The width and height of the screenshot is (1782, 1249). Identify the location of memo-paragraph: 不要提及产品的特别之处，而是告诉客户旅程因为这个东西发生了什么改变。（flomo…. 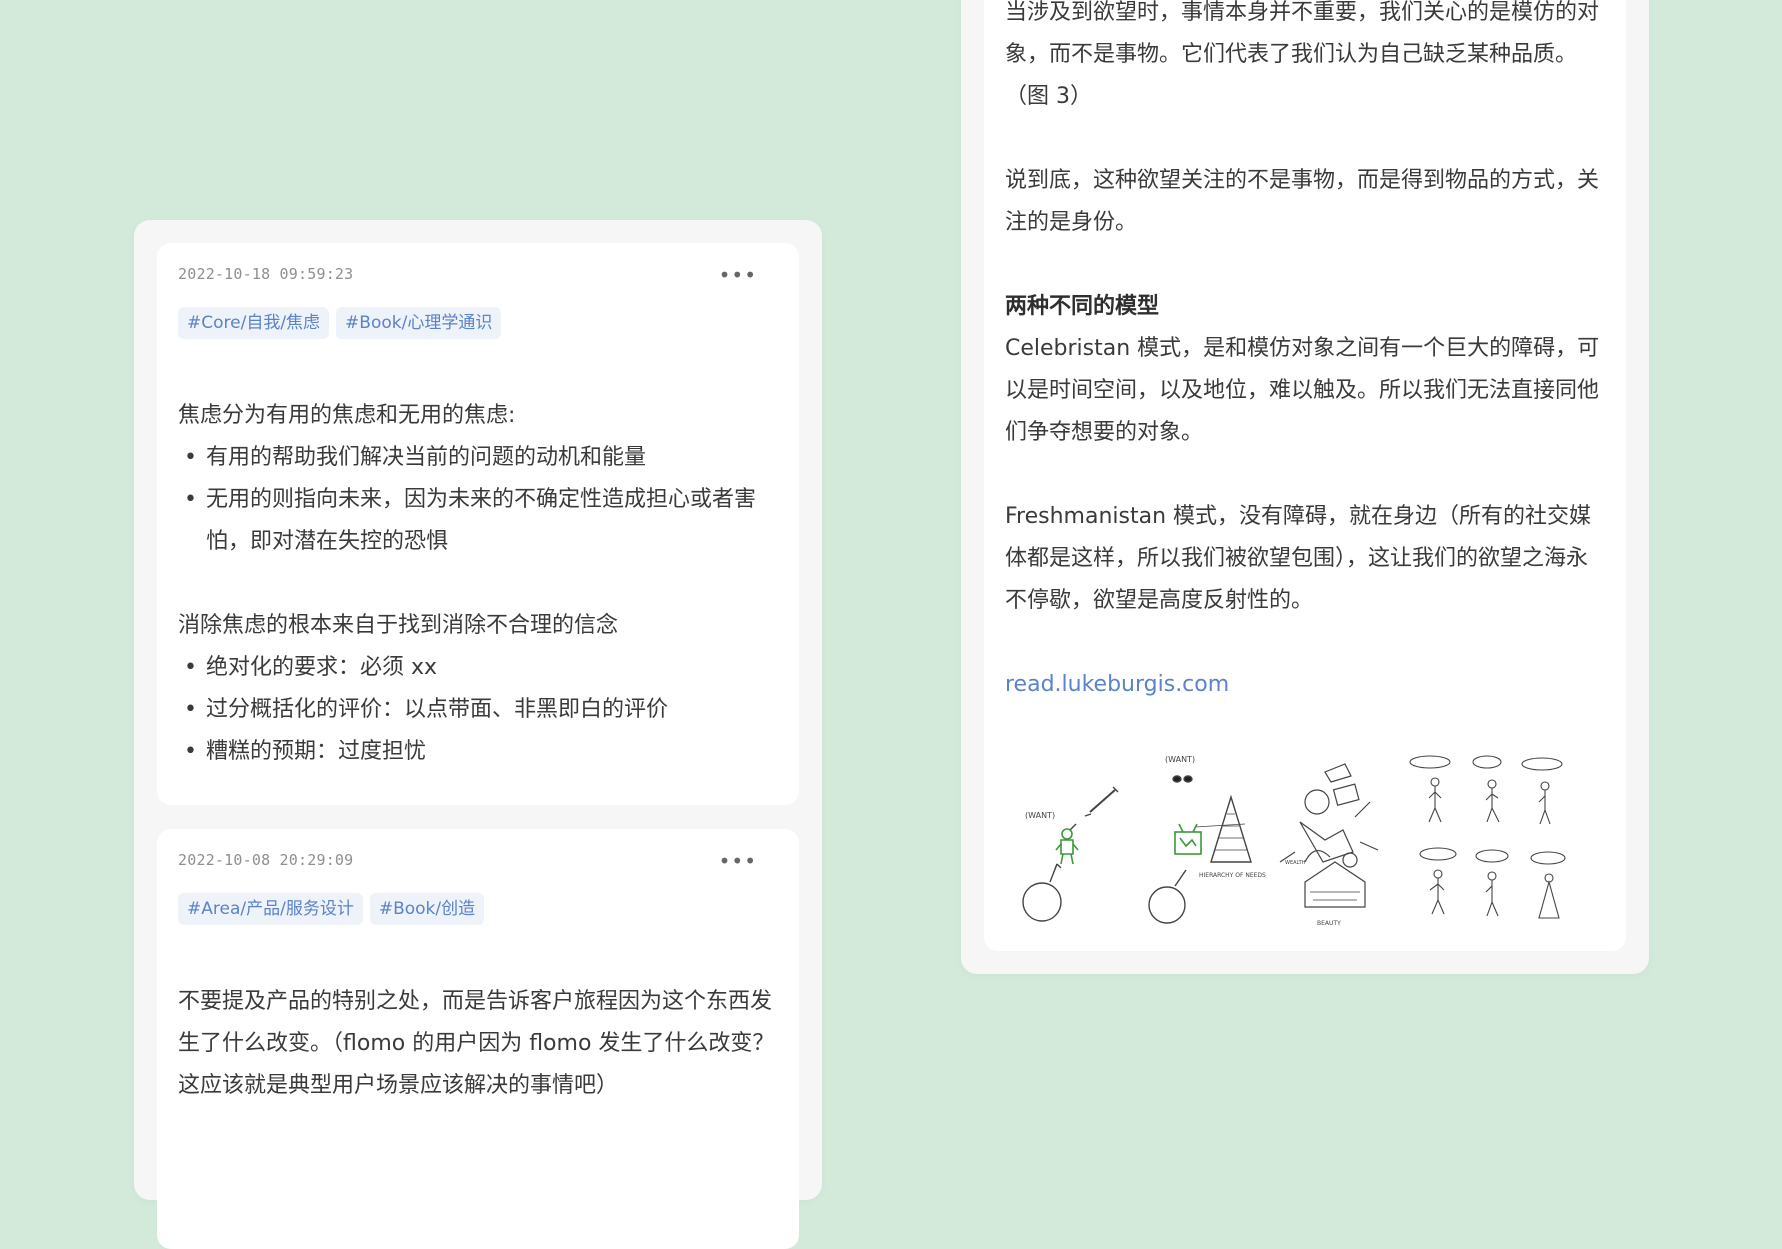
(476, 1043).